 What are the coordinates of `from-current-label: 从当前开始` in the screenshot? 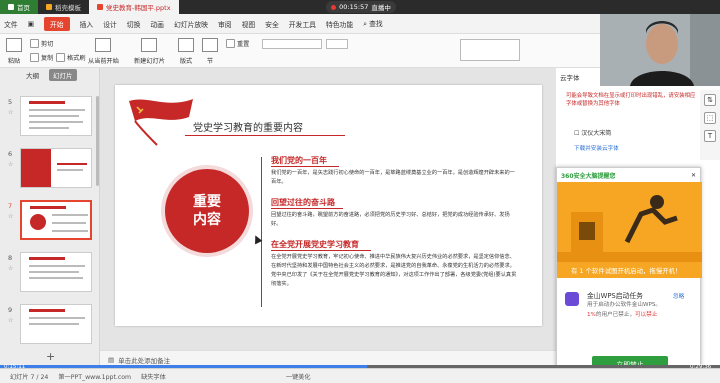 It's located at (103, 61).